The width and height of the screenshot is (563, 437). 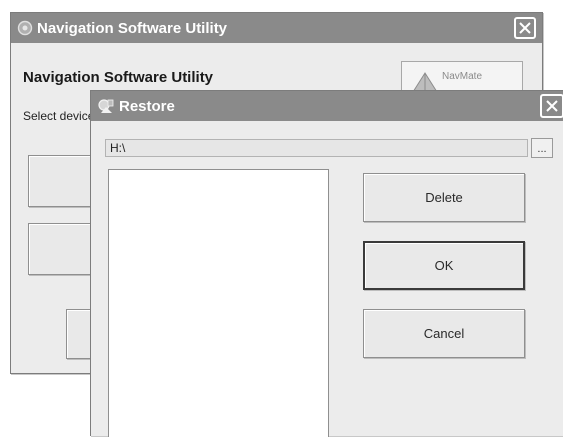 I want to click on restore-title: Restore, so click(x=147, y=106).